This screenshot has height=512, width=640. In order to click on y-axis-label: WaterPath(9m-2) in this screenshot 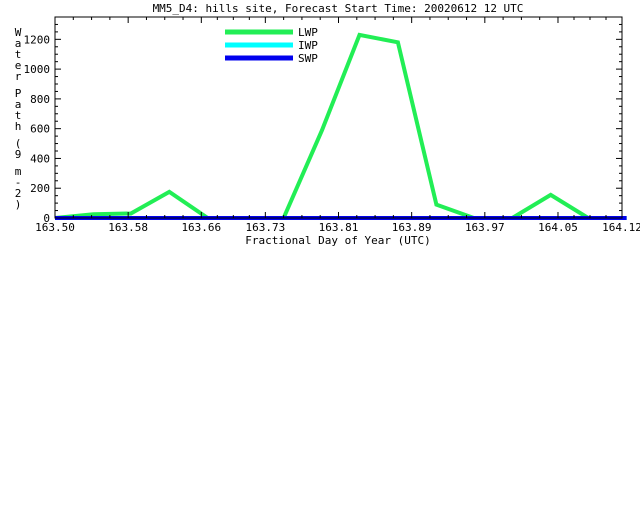, I will do `click(18, 118)`.